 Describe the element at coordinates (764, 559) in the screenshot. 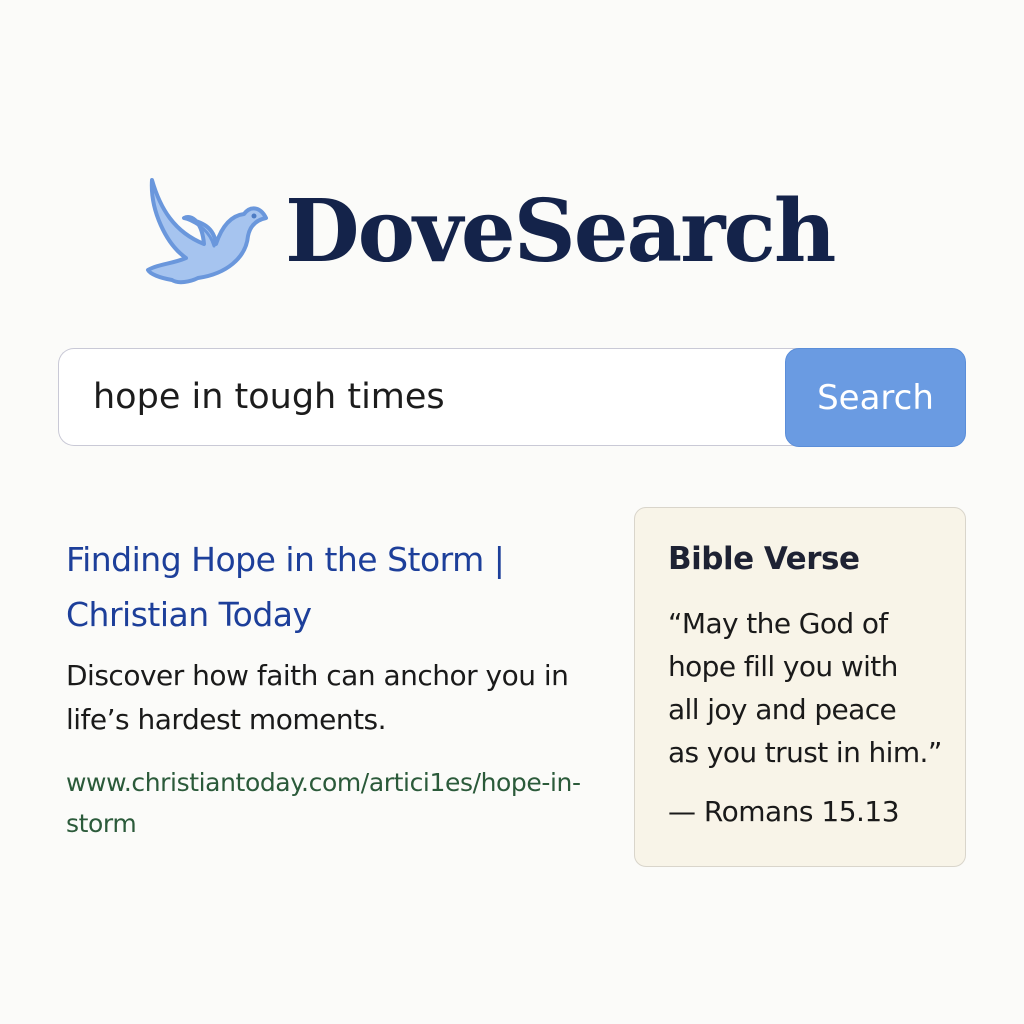

I see `verse-card-heading: Bible Verse` at that location.